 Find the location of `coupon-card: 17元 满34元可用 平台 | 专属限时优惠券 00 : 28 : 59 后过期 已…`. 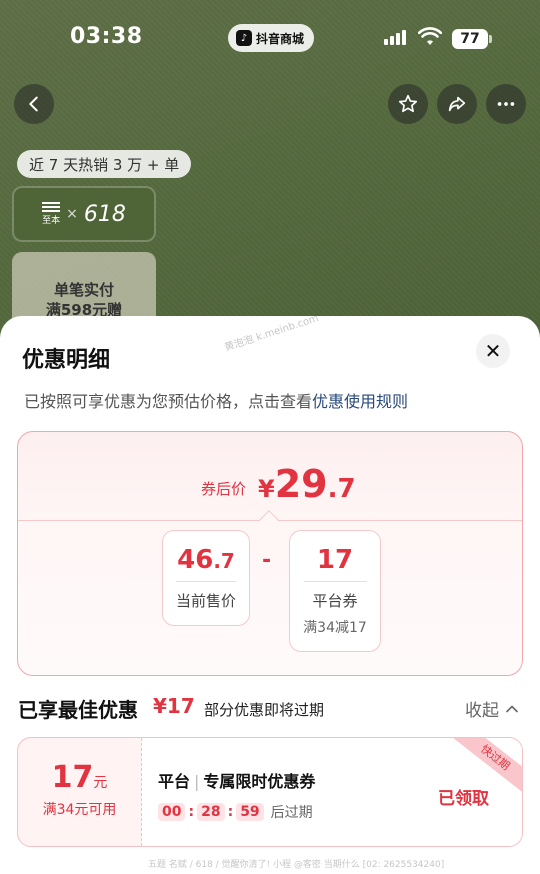

coupon-card: 17元 满34元可用 平台 | 专属限时优惠券 00 : 28 : 59 后过期 已… is located at coordinates (270, 792).